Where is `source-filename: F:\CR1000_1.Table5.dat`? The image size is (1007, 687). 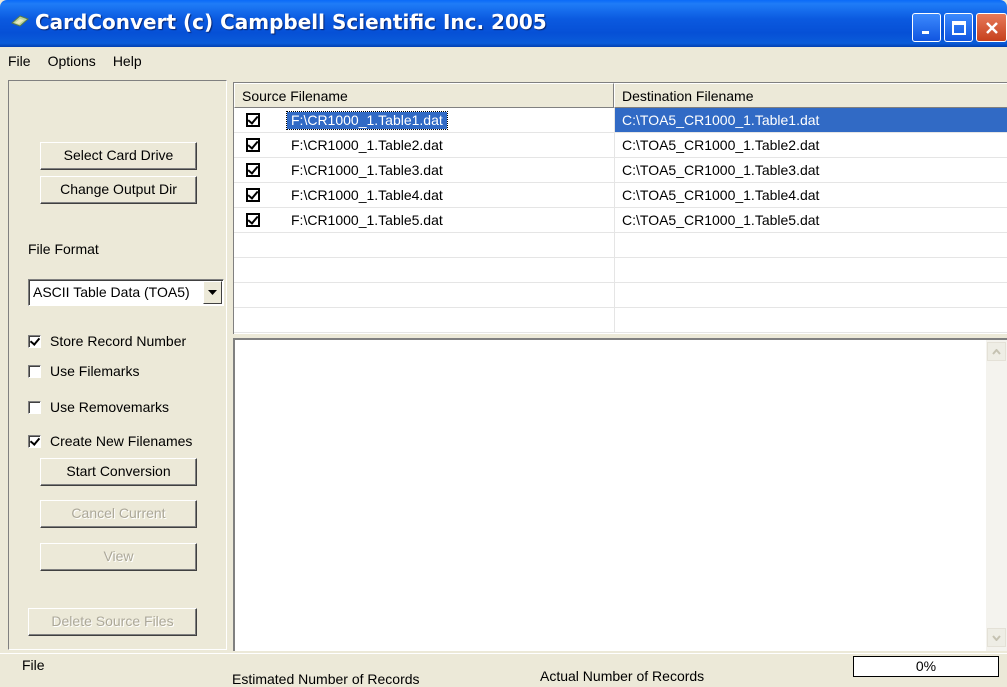 source-filename: F:\CR1000_1.Table5.dat is located at coordinates (367, 220).